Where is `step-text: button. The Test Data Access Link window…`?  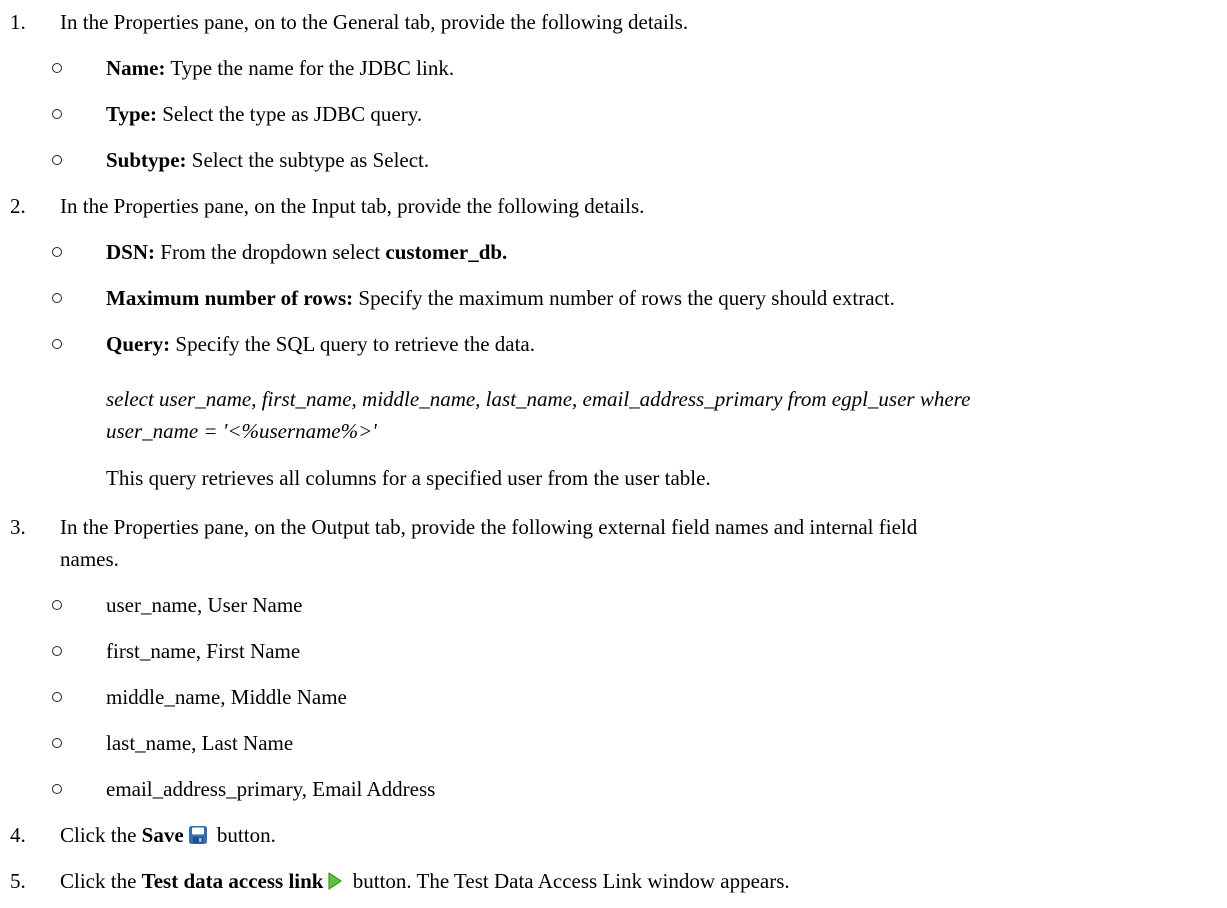
step-text: button. The Test Data Access Link window… is located at coordinates (568, 881).